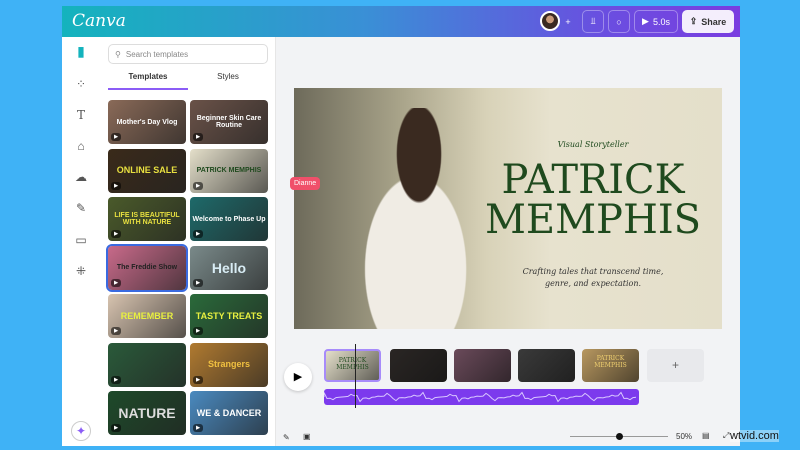  Describe the element at coordinates (118, 54) in the screenshot. I see `search-icon: ⚲` at that location.